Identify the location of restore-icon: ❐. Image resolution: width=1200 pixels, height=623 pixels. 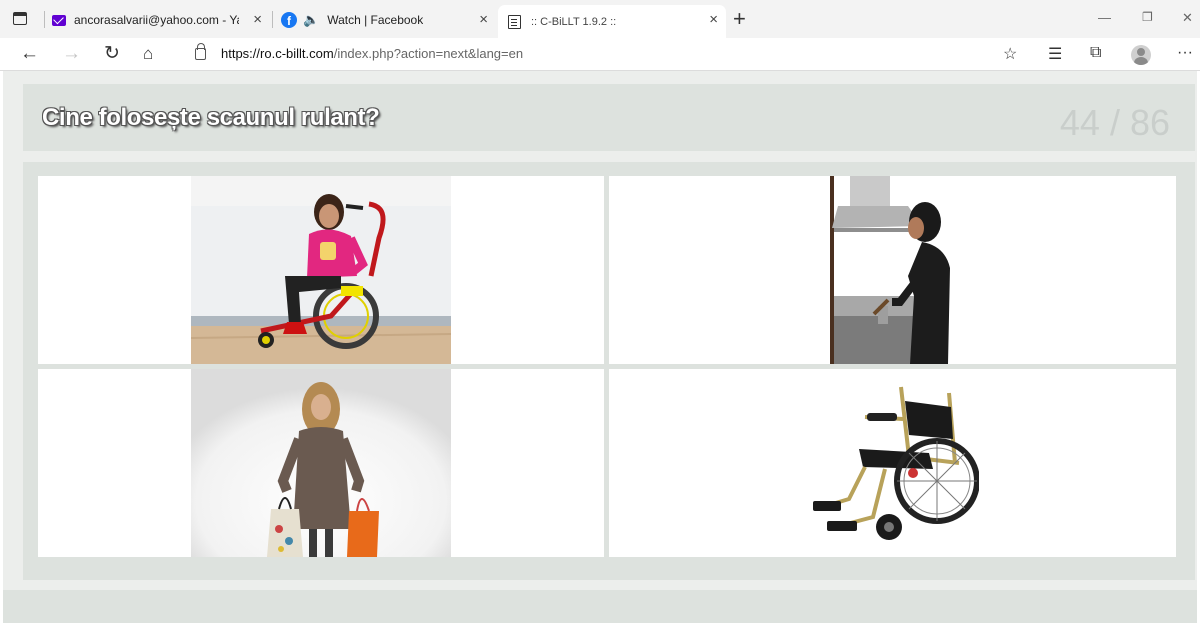
(1147, 17).